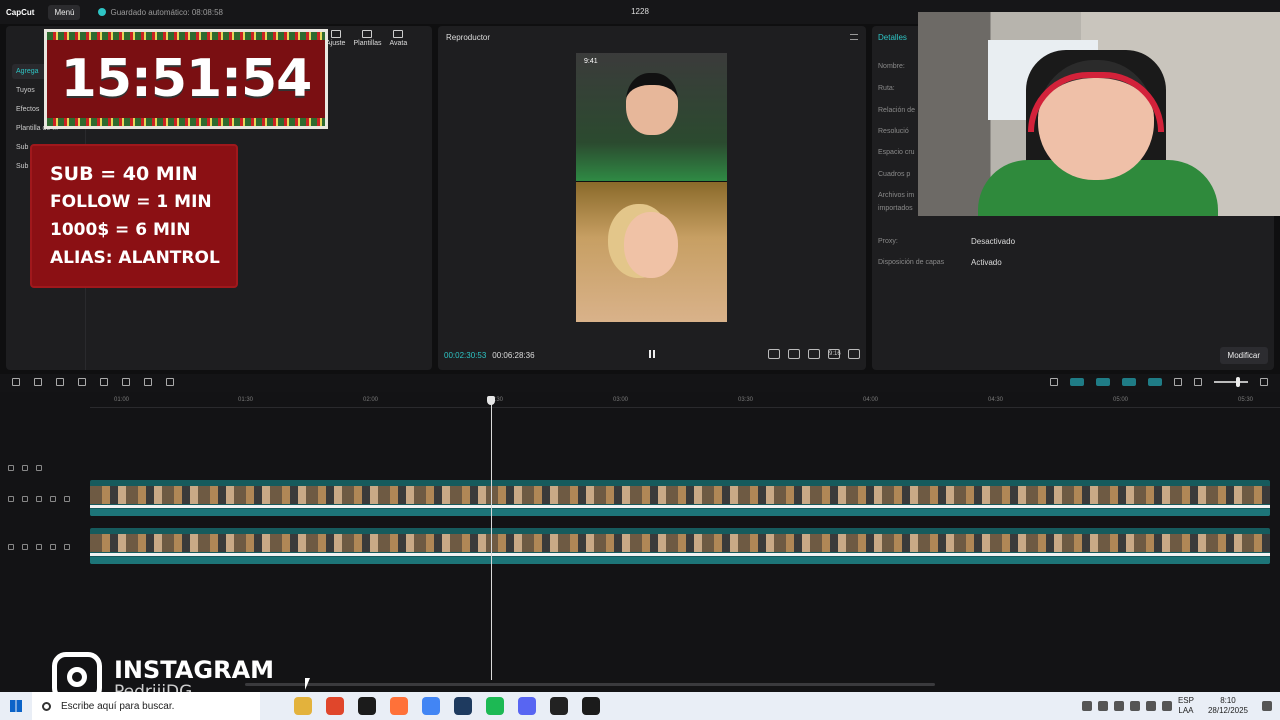 The height and width of the screenshot is (720, 1280). I want to click on mic-icon, so click(1054, 382).